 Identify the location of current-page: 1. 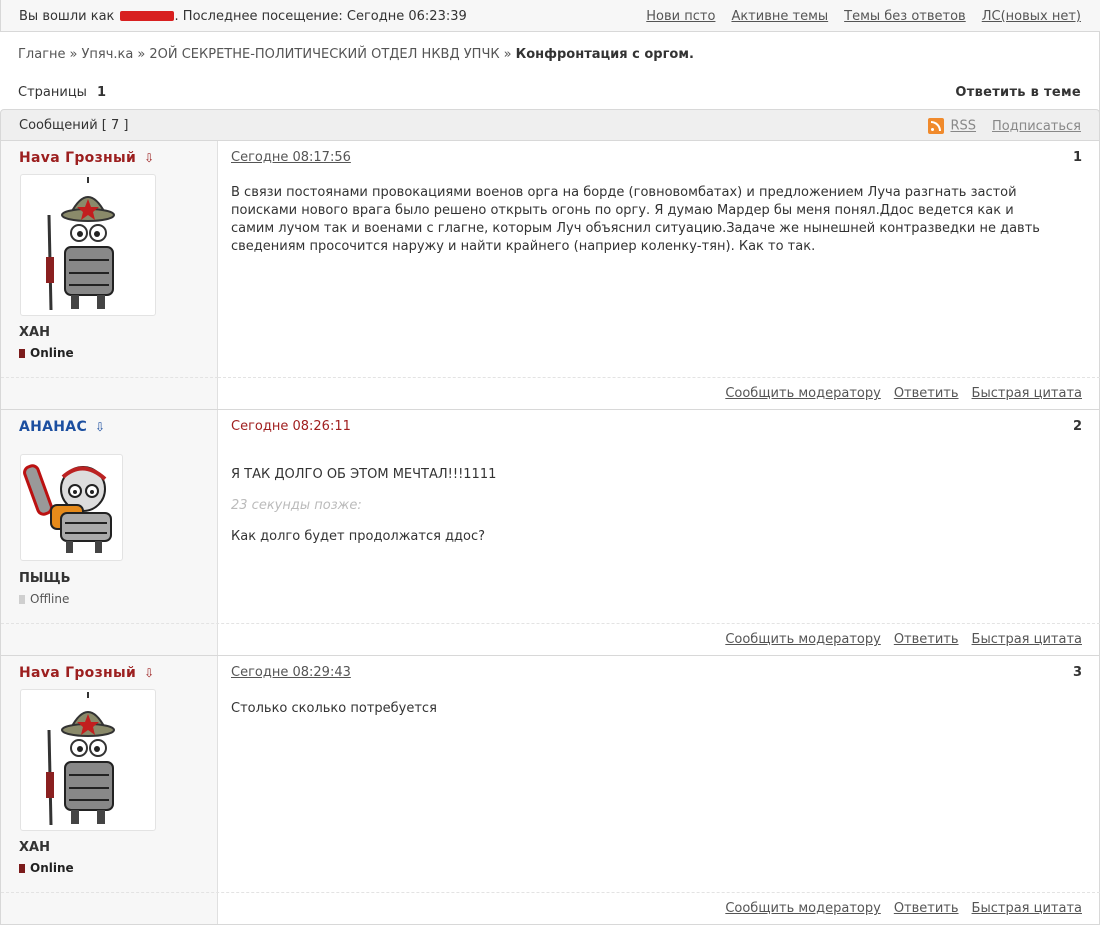
(101, 92).